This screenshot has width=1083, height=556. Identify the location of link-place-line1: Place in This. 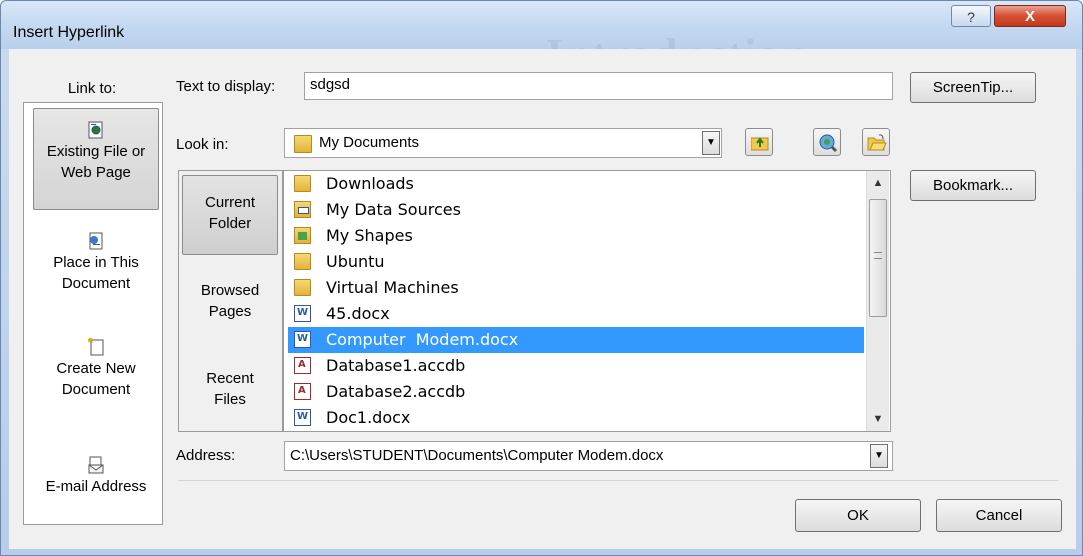
(96, 262).